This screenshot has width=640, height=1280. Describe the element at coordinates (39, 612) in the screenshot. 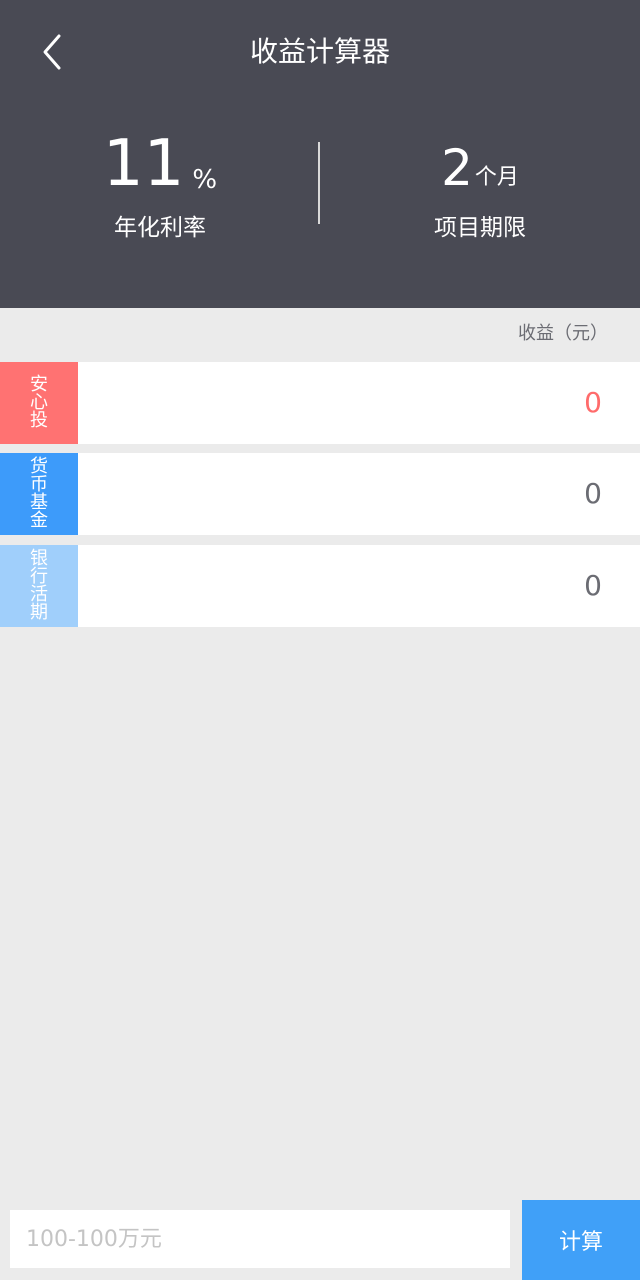

I see `tag-char: 期` at that location.